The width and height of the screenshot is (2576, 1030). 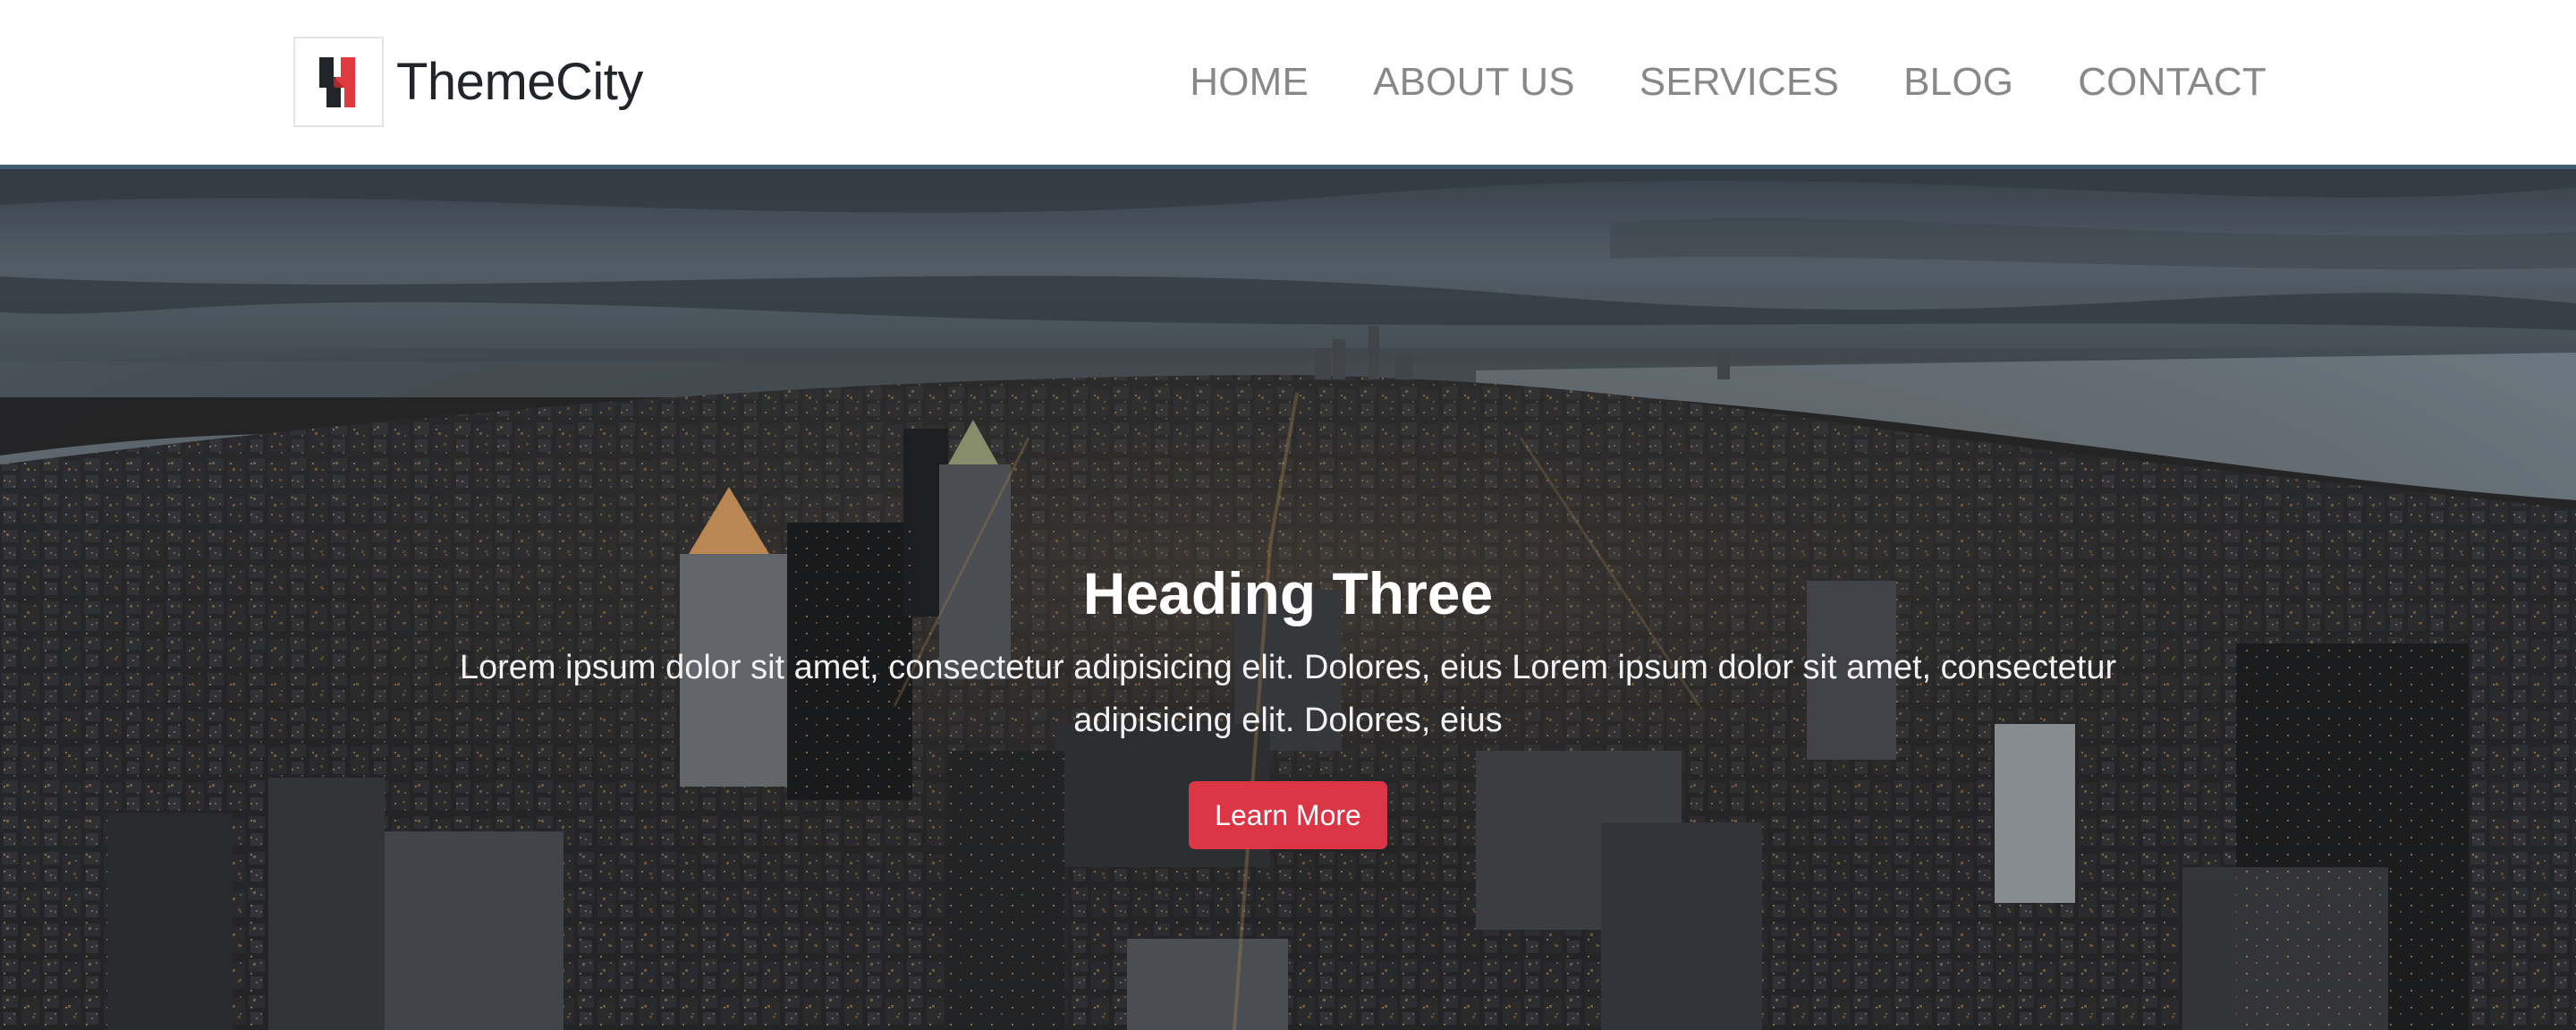 I want to click on nav-services: SERVICES, so click(x=1739, y=82).